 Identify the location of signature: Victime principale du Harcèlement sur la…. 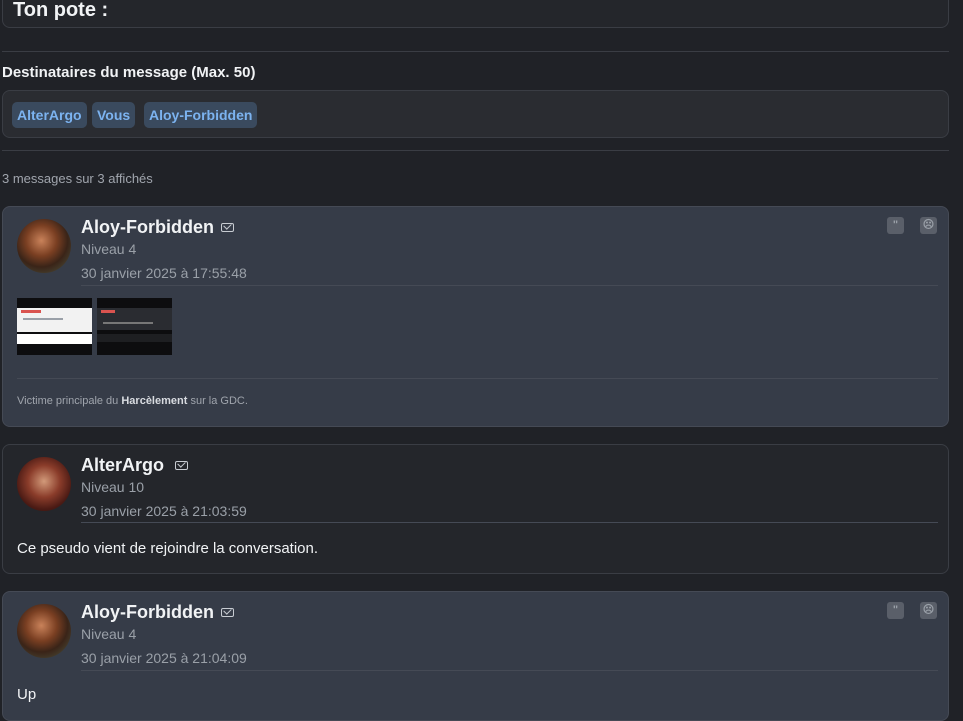
(132, 401).